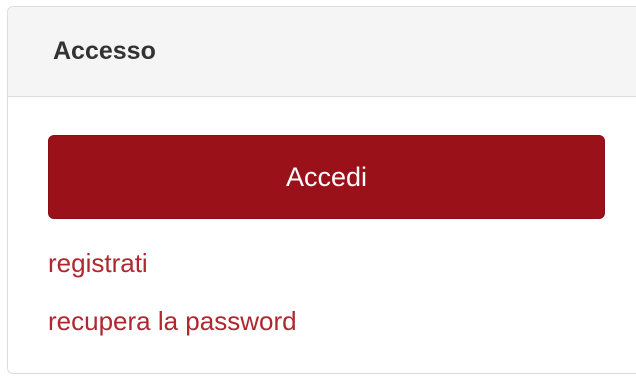 This screenshot has height=389, width=636. What do you see at coordinates (172, 321) in the screenshot?
I see `recover-password-link: recupera la password` at bounding box center [172, 321].